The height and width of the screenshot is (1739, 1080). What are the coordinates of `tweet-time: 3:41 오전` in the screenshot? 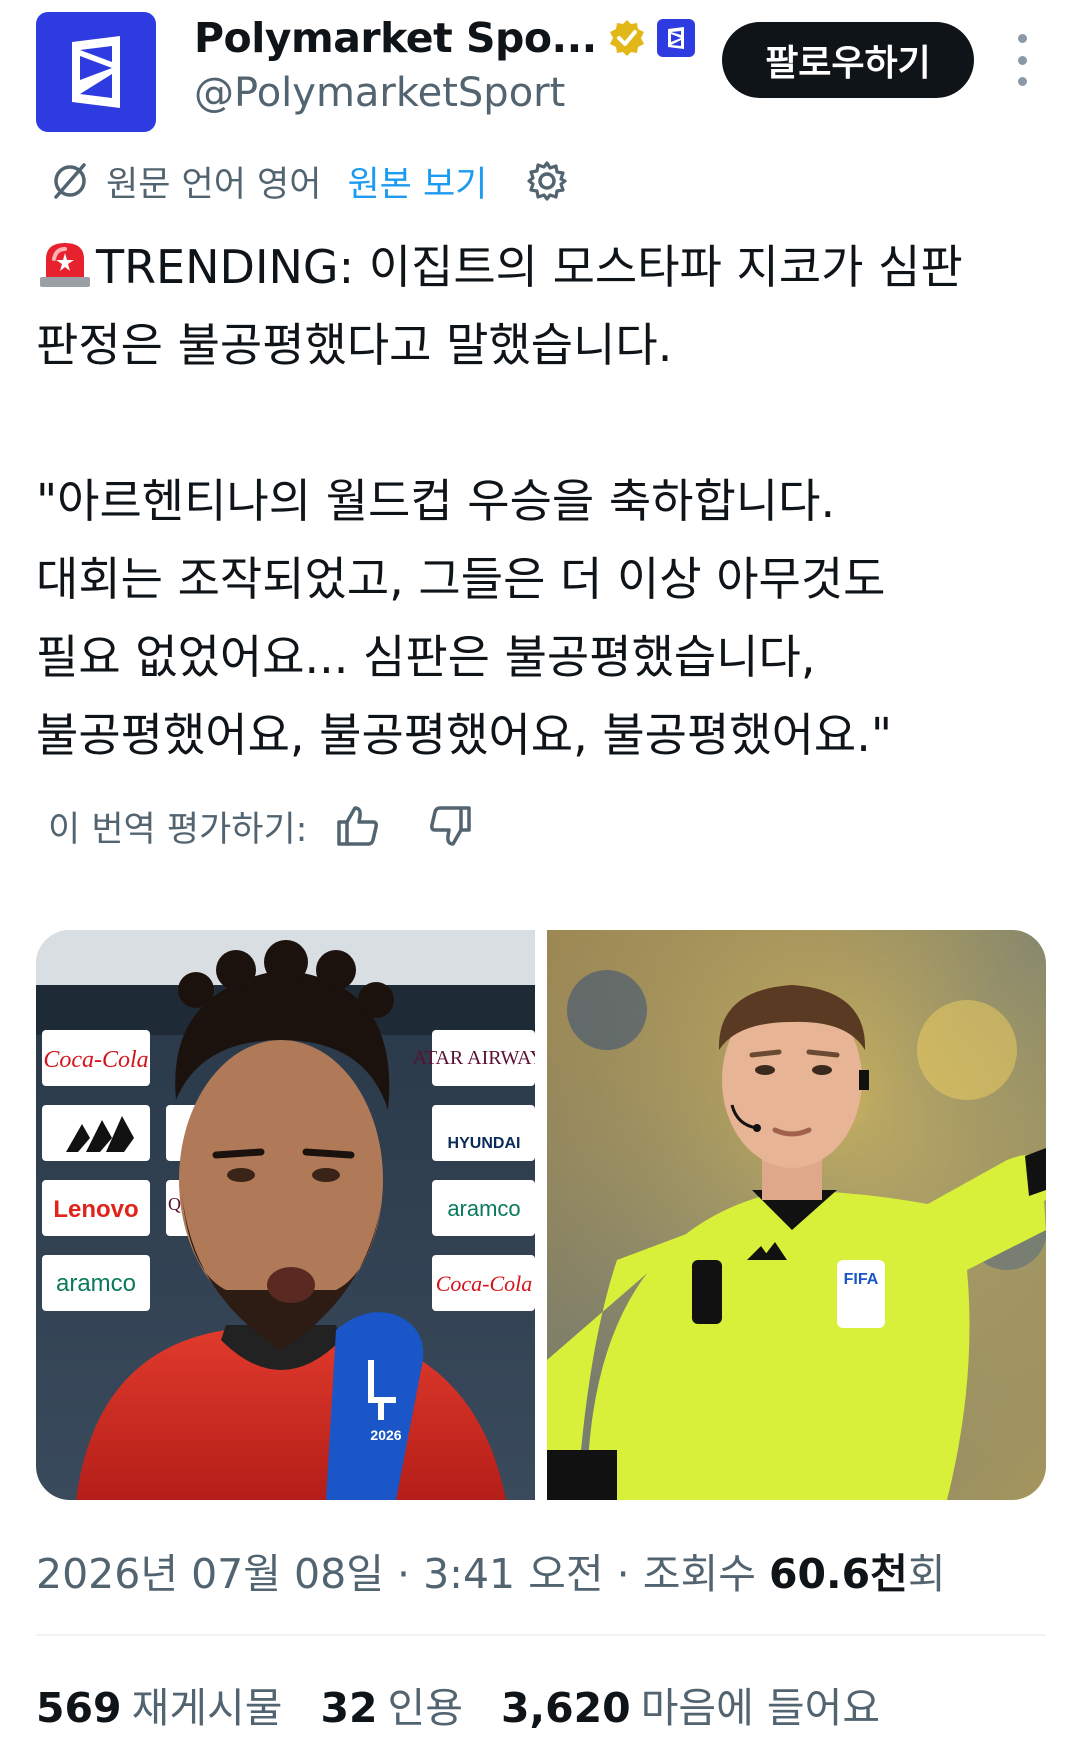 It's located at (513, 1574).